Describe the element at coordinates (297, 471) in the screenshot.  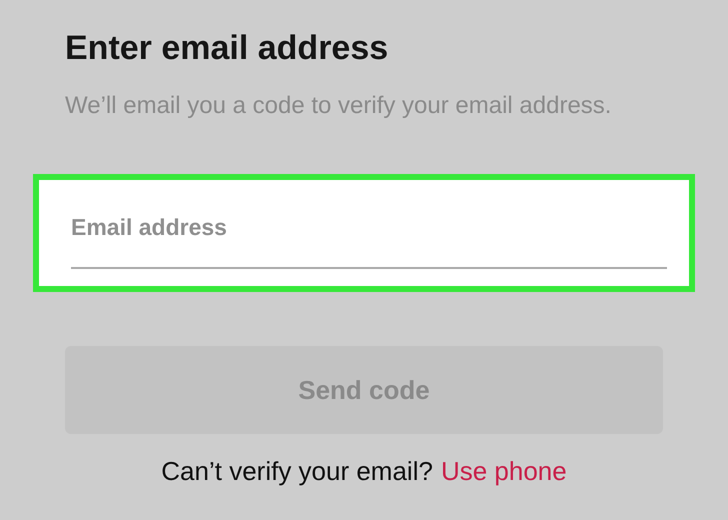
I see `footer-text: Can’t verify your email?` at that location.